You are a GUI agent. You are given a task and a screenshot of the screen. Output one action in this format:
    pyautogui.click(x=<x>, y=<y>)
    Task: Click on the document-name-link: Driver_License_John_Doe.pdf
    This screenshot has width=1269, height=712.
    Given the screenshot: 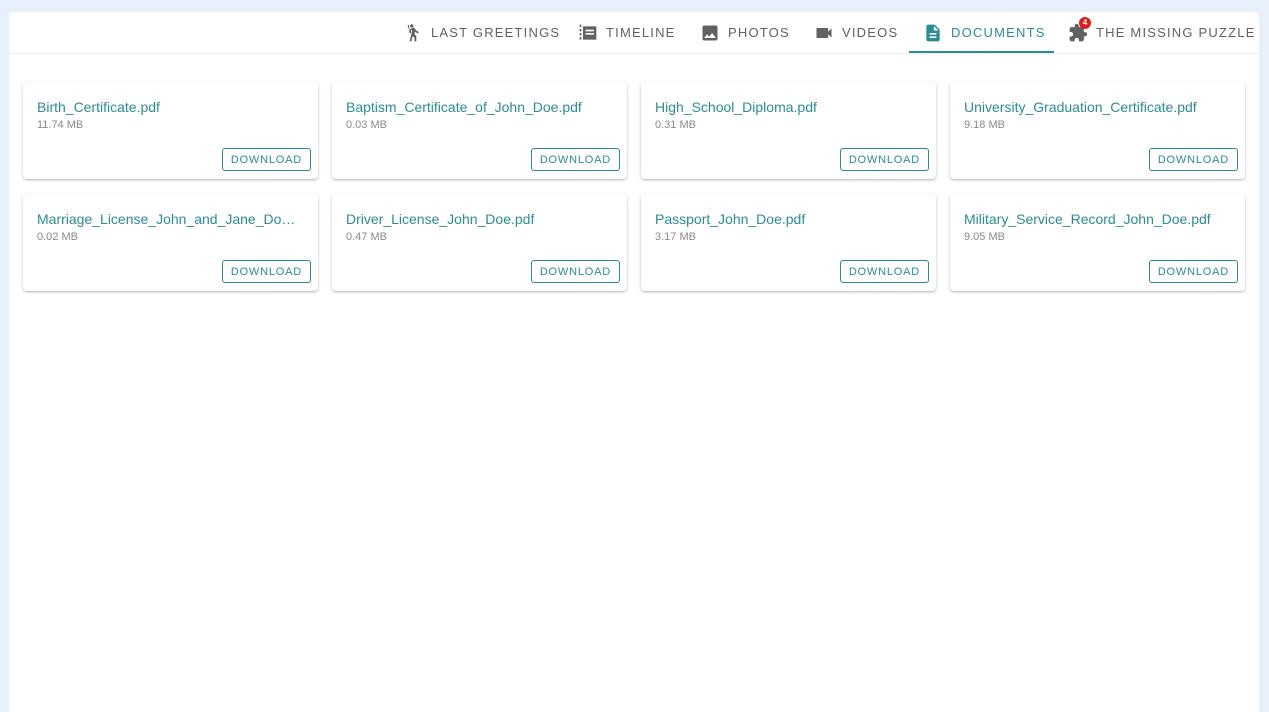 What is the action you would take?
    pyautogui.click(x=479, y=219)
    